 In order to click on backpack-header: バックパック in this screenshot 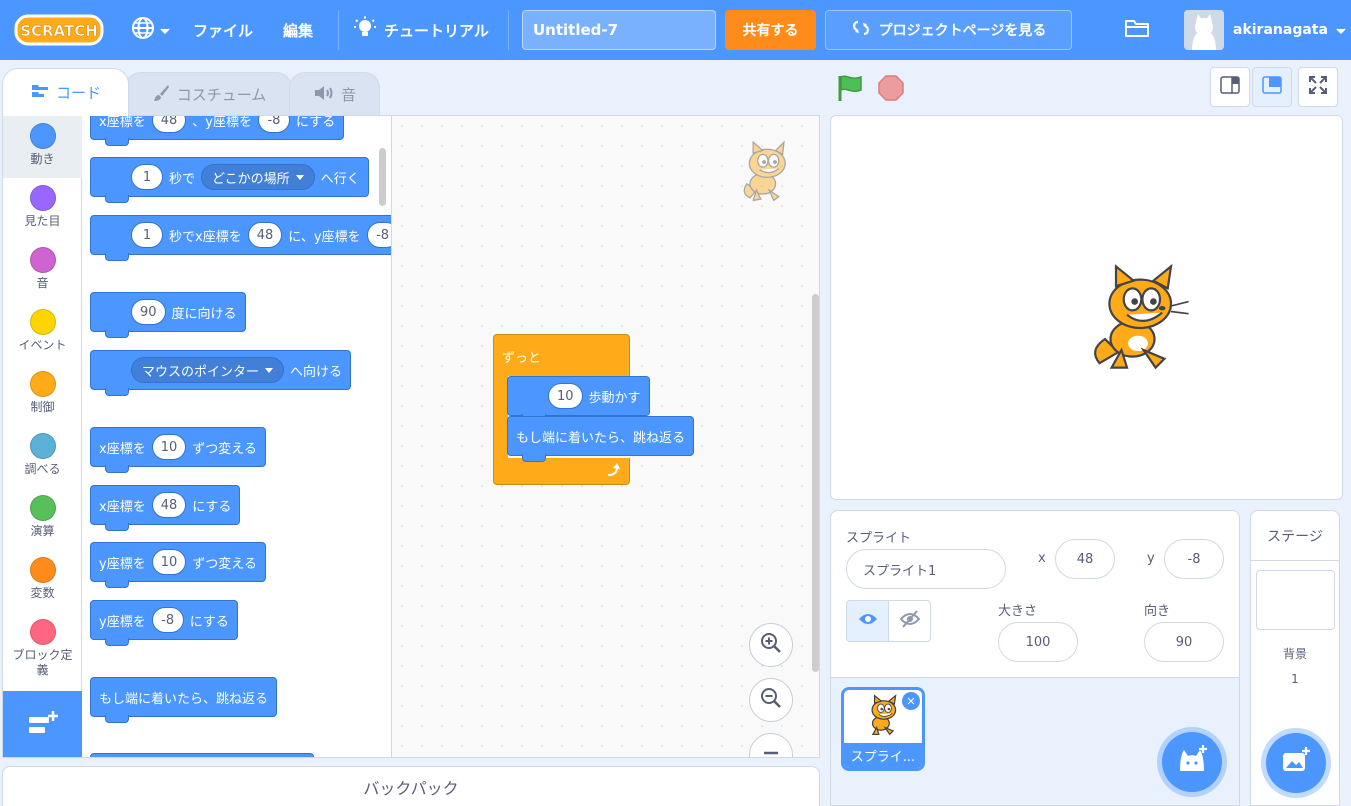, I will do `click(411, 786)`.